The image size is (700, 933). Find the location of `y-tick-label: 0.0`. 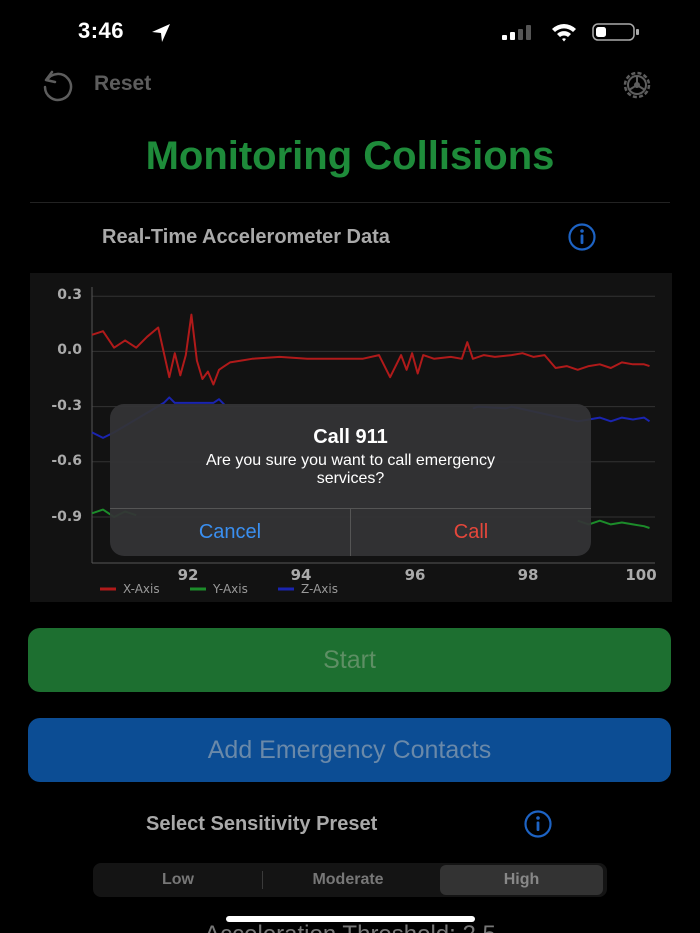

y-tick-label: 0.0 is located at coordinates (69, 350).